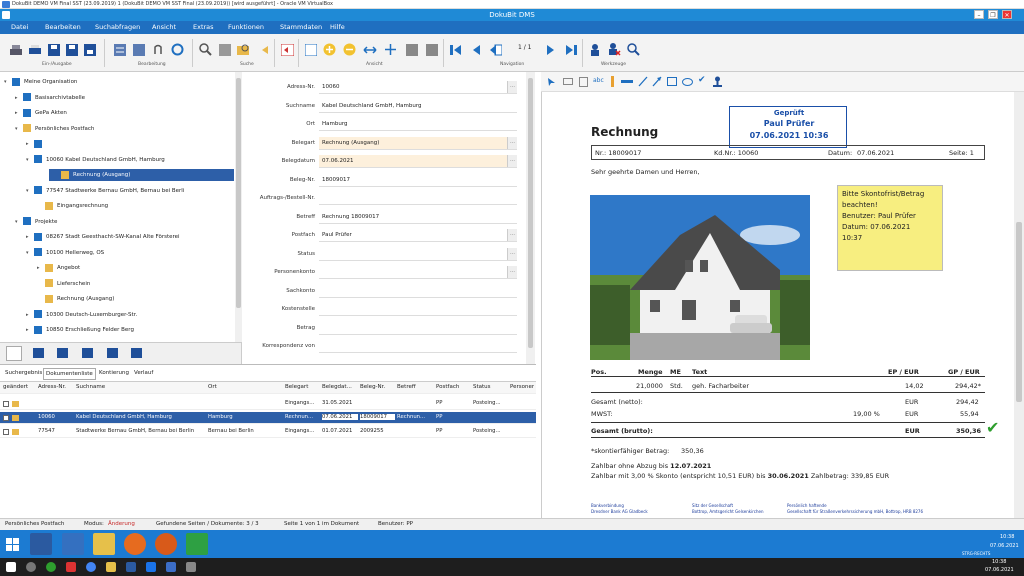 Image resolution: width=1024 pixels, height=576 pixels. Describe the element at coordinates (117, 27) in the screenshot. I see `menu-suchabfragen: Suchabfragen` at that location.